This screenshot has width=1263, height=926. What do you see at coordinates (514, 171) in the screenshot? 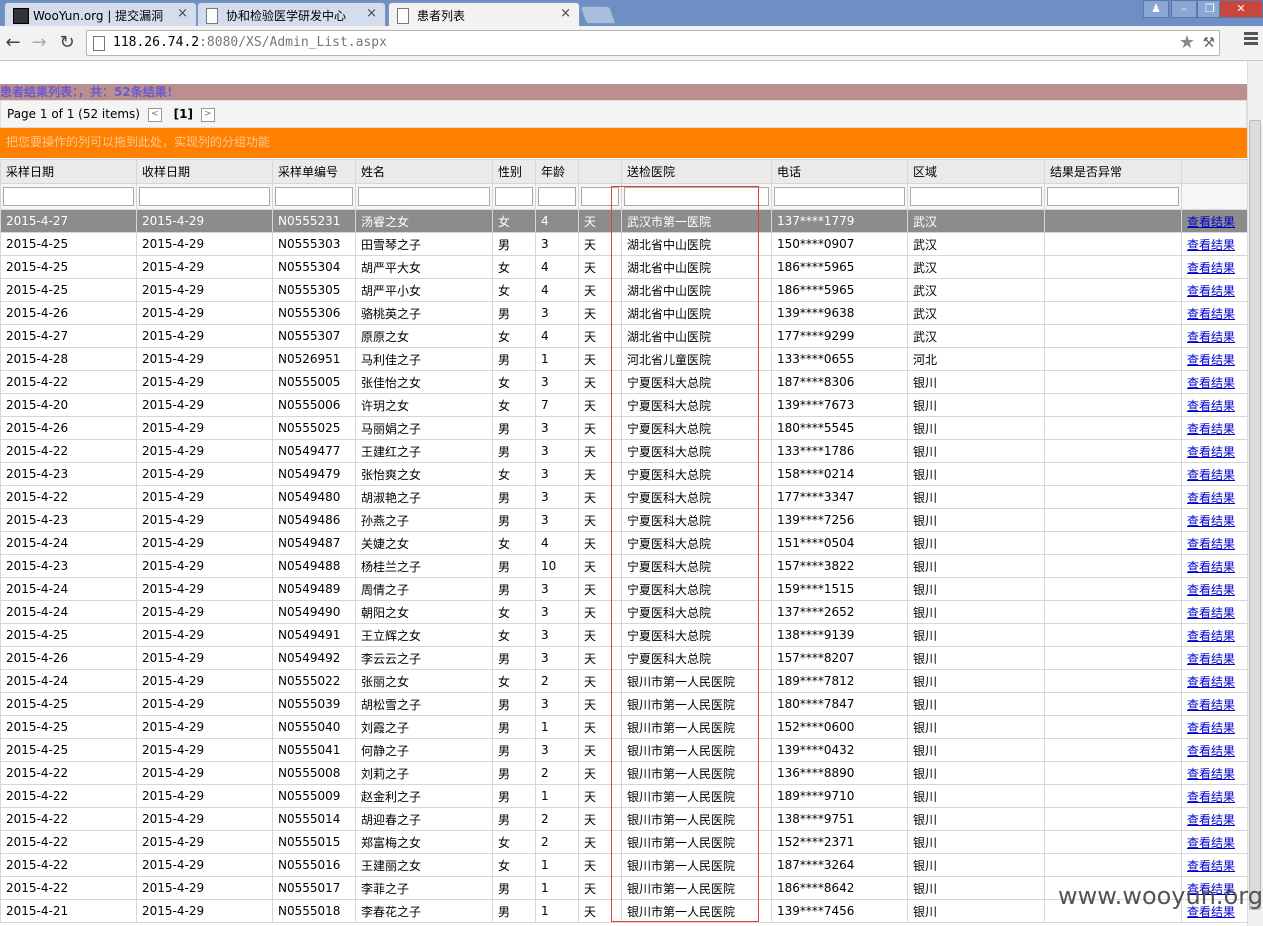
I see `column-header: 性别` at bounding box center [514, 171].